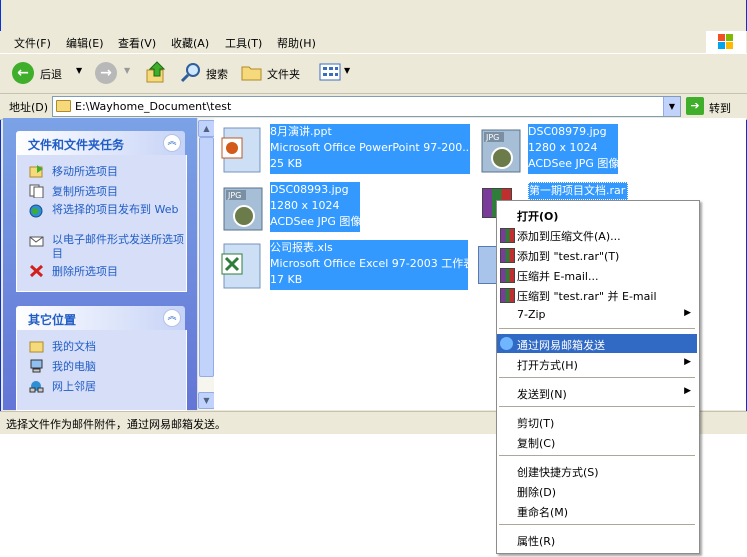  Describe the element at coordinates (597, 470) in the screenshot. I see `menu-item-create-shortcut: 创建快捷方式(S)` at that location.